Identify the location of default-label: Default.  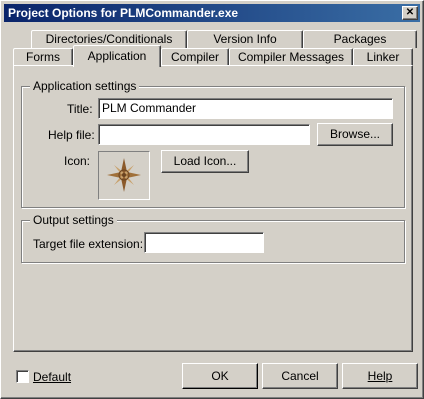
(52, 377).